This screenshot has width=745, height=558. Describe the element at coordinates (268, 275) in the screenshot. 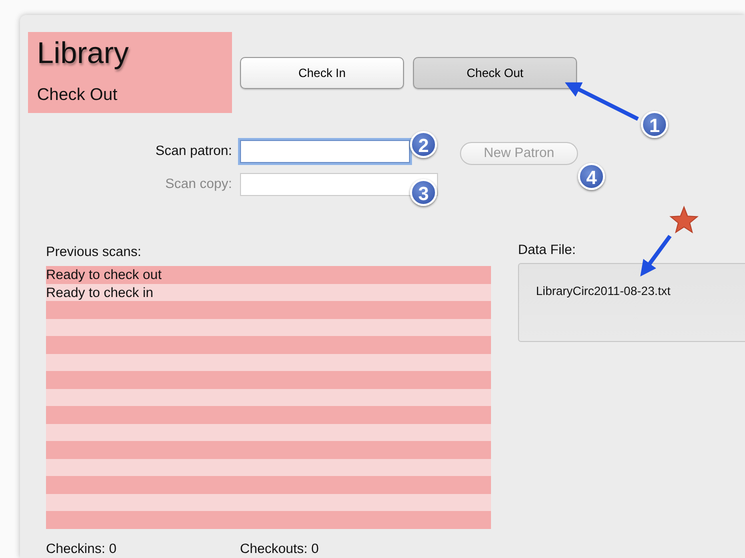

I see `list-row: Ready to check out` at that location.